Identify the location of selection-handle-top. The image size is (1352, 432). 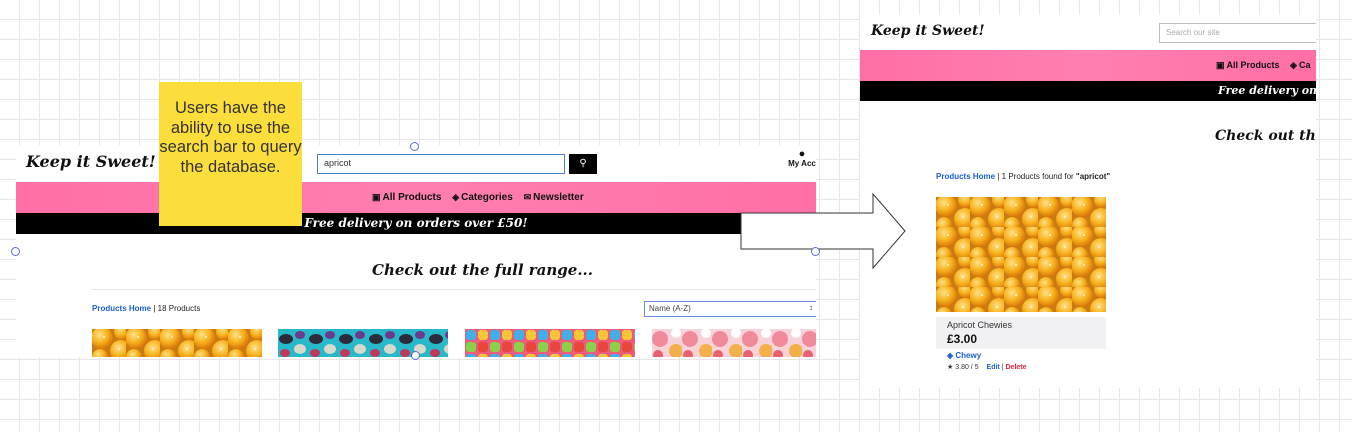
(414, 146).